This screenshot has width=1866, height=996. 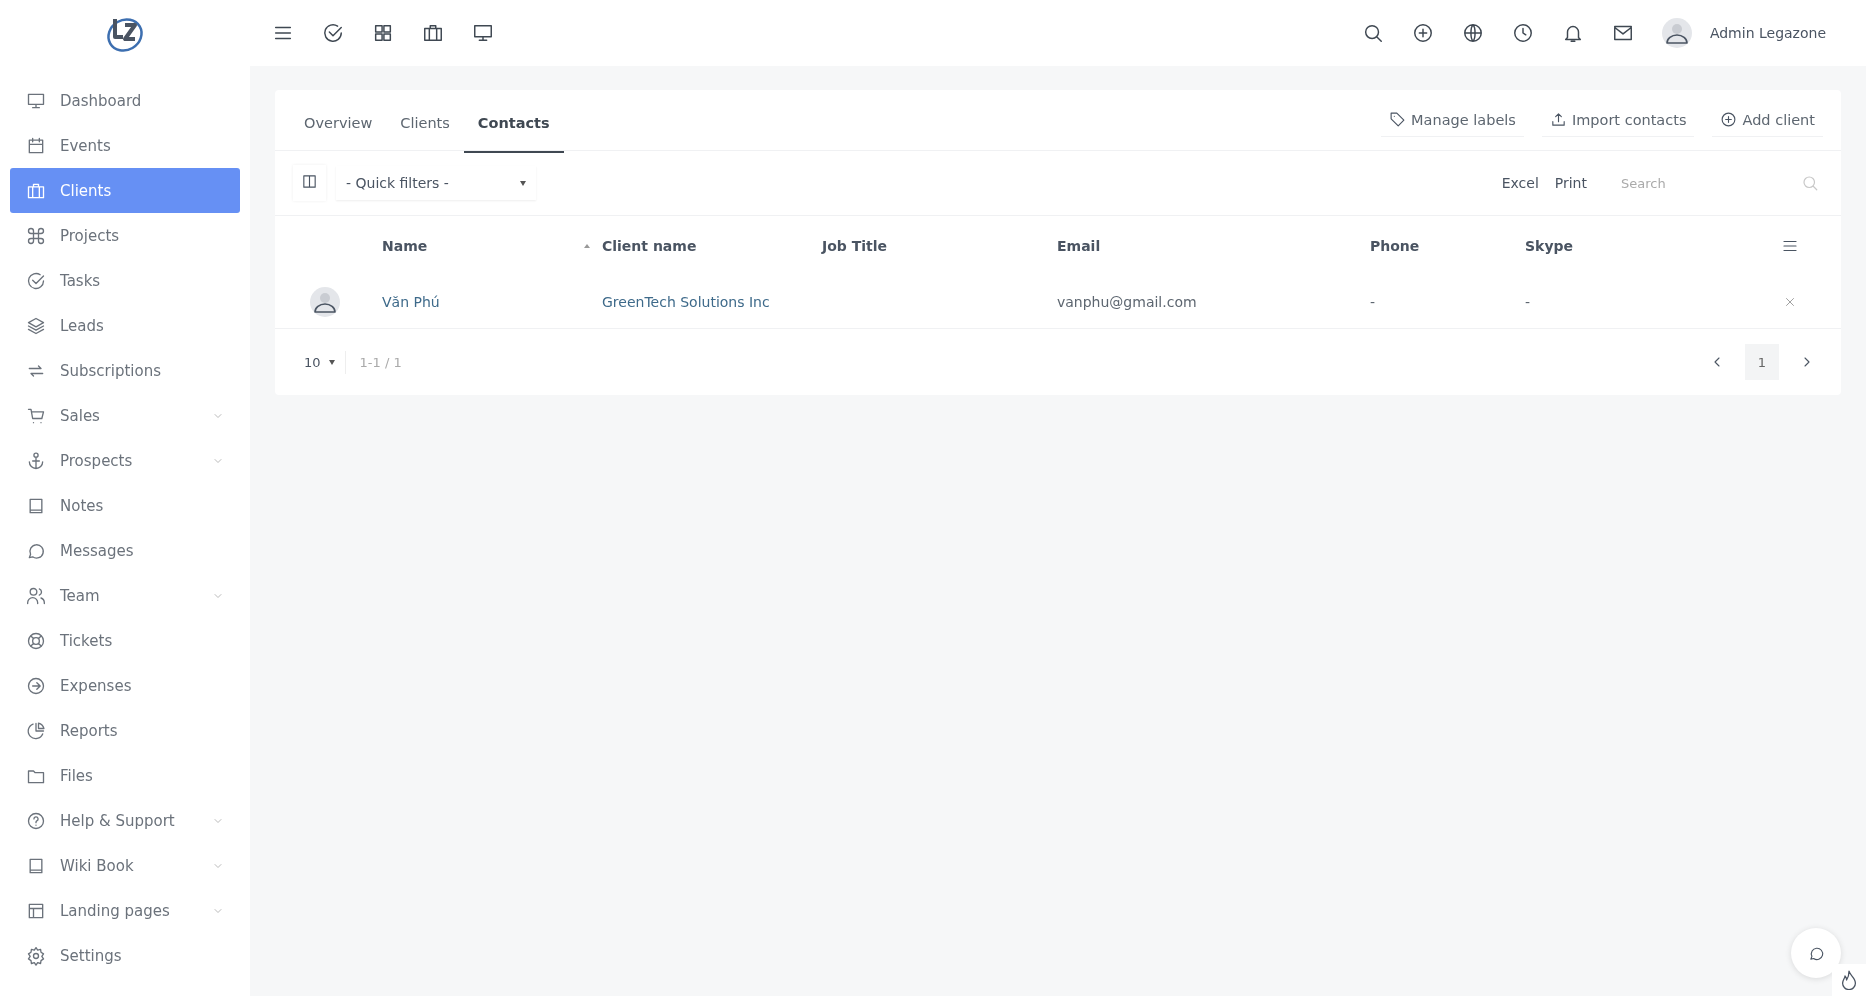 What do you see at coordinates (125, 190) in the screenshot?
I see `sidebar-item: Clients` at bounding box center [125, 190].